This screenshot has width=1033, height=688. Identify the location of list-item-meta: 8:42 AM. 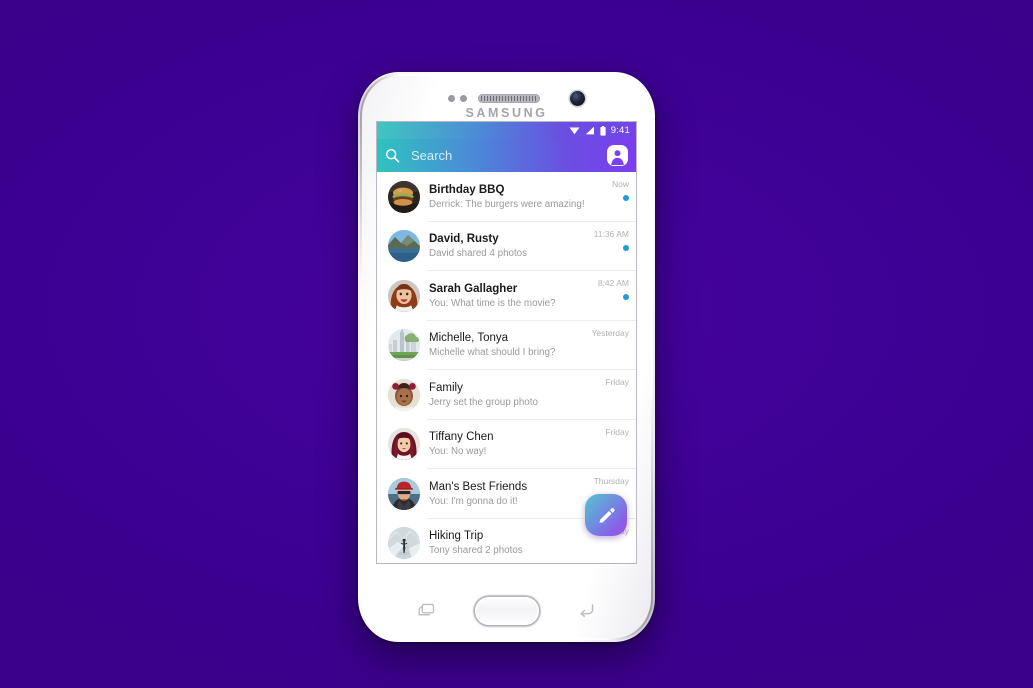
(613, 289).